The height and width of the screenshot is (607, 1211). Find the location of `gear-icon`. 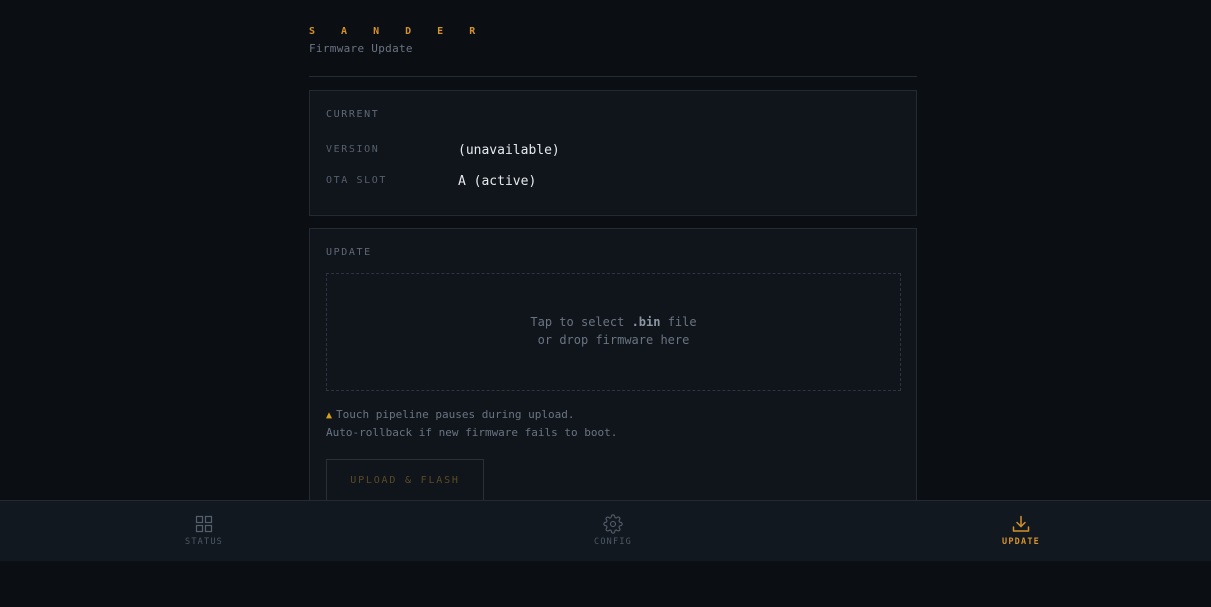

gear-icon is located at coordinates (613, 524).